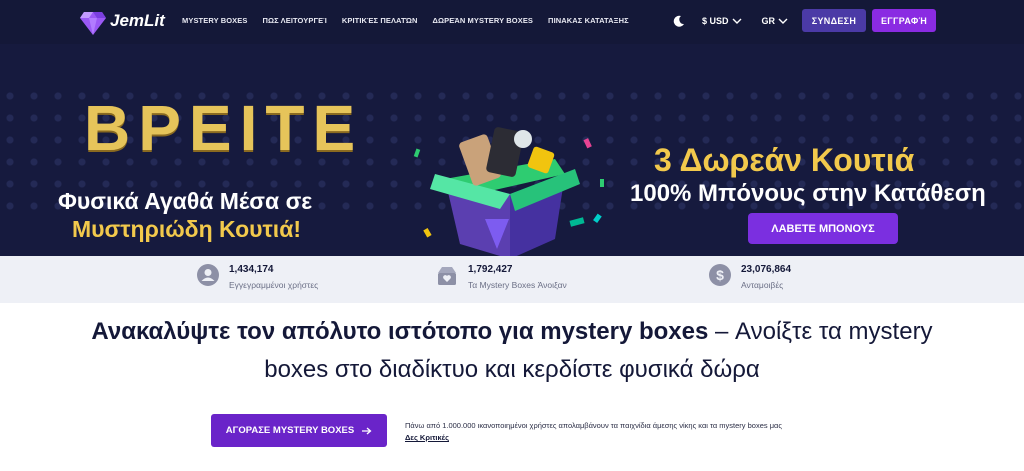 Image resolution: width=1024 pixels, height=471 pixels. What do you see at coordinates (904, 20) in the screenshot?
I see `signup-button: ΕΓΓΡΑΦΉ` at bounding box center [904, 20].